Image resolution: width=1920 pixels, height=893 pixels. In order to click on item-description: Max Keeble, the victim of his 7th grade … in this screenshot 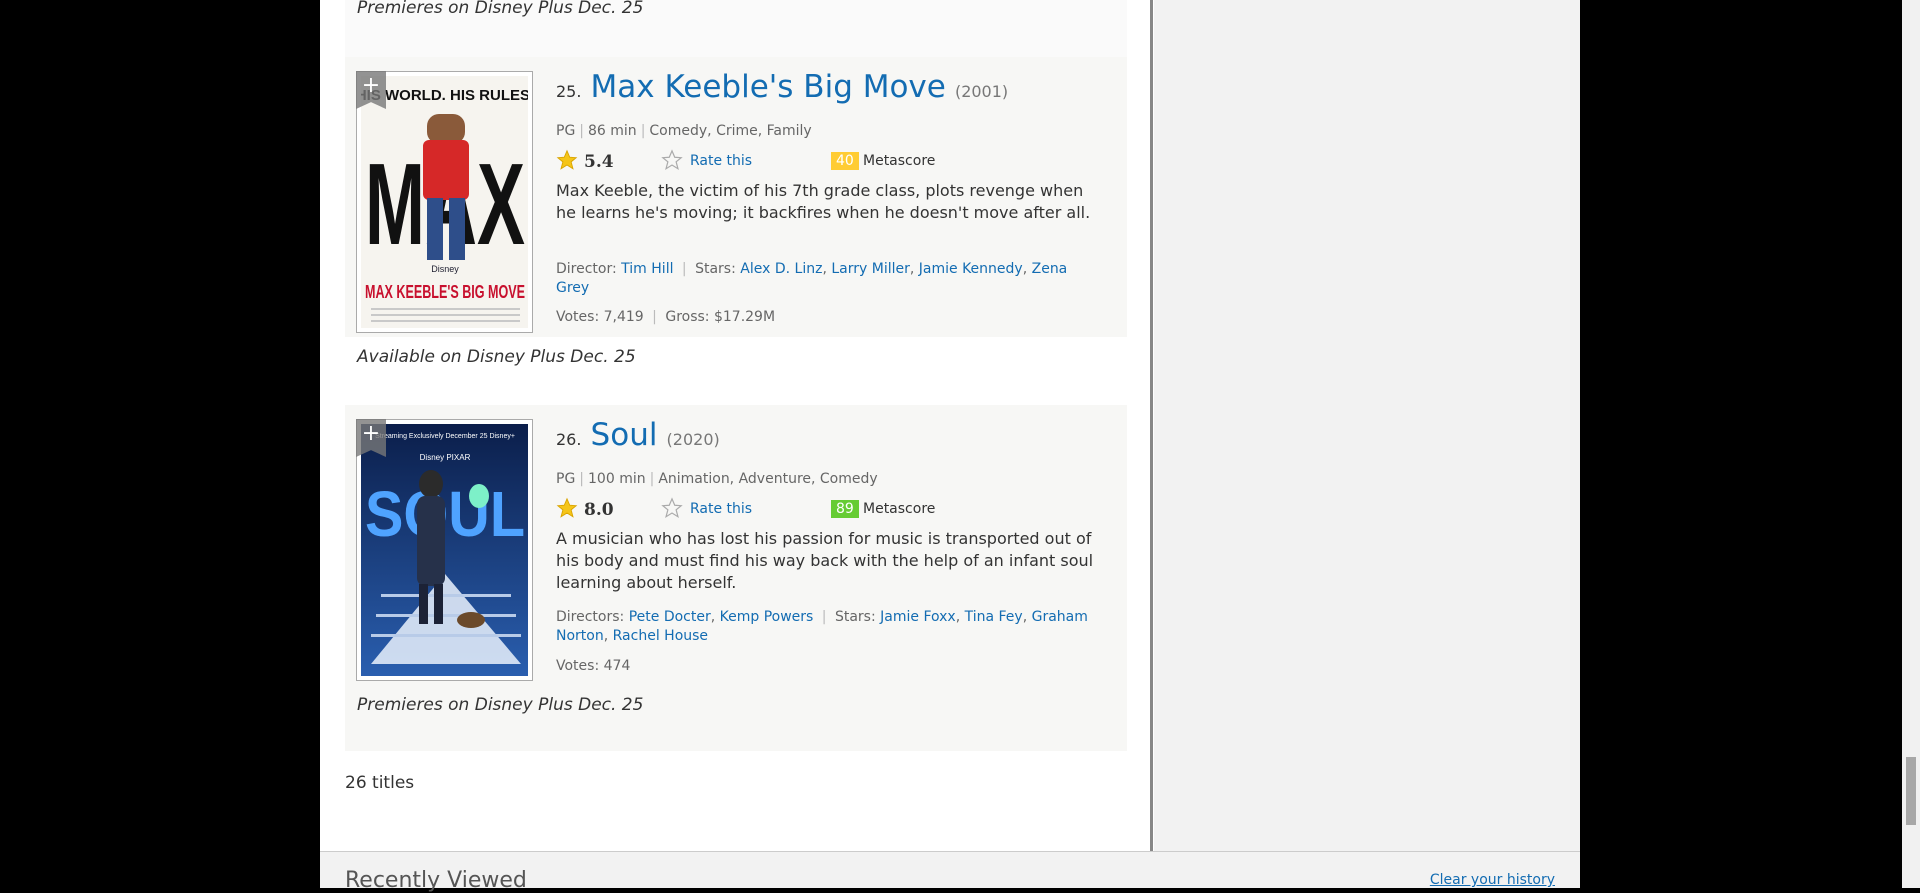, I will do `click(823, 201)`.